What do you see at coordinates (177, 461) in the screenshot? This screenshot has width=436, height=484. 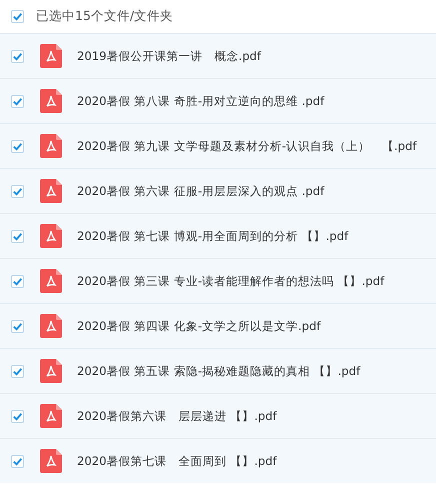 I see `file-name: 2020暑假第七课 全面周到 【】.pdf` at bounding box center [177, 461].